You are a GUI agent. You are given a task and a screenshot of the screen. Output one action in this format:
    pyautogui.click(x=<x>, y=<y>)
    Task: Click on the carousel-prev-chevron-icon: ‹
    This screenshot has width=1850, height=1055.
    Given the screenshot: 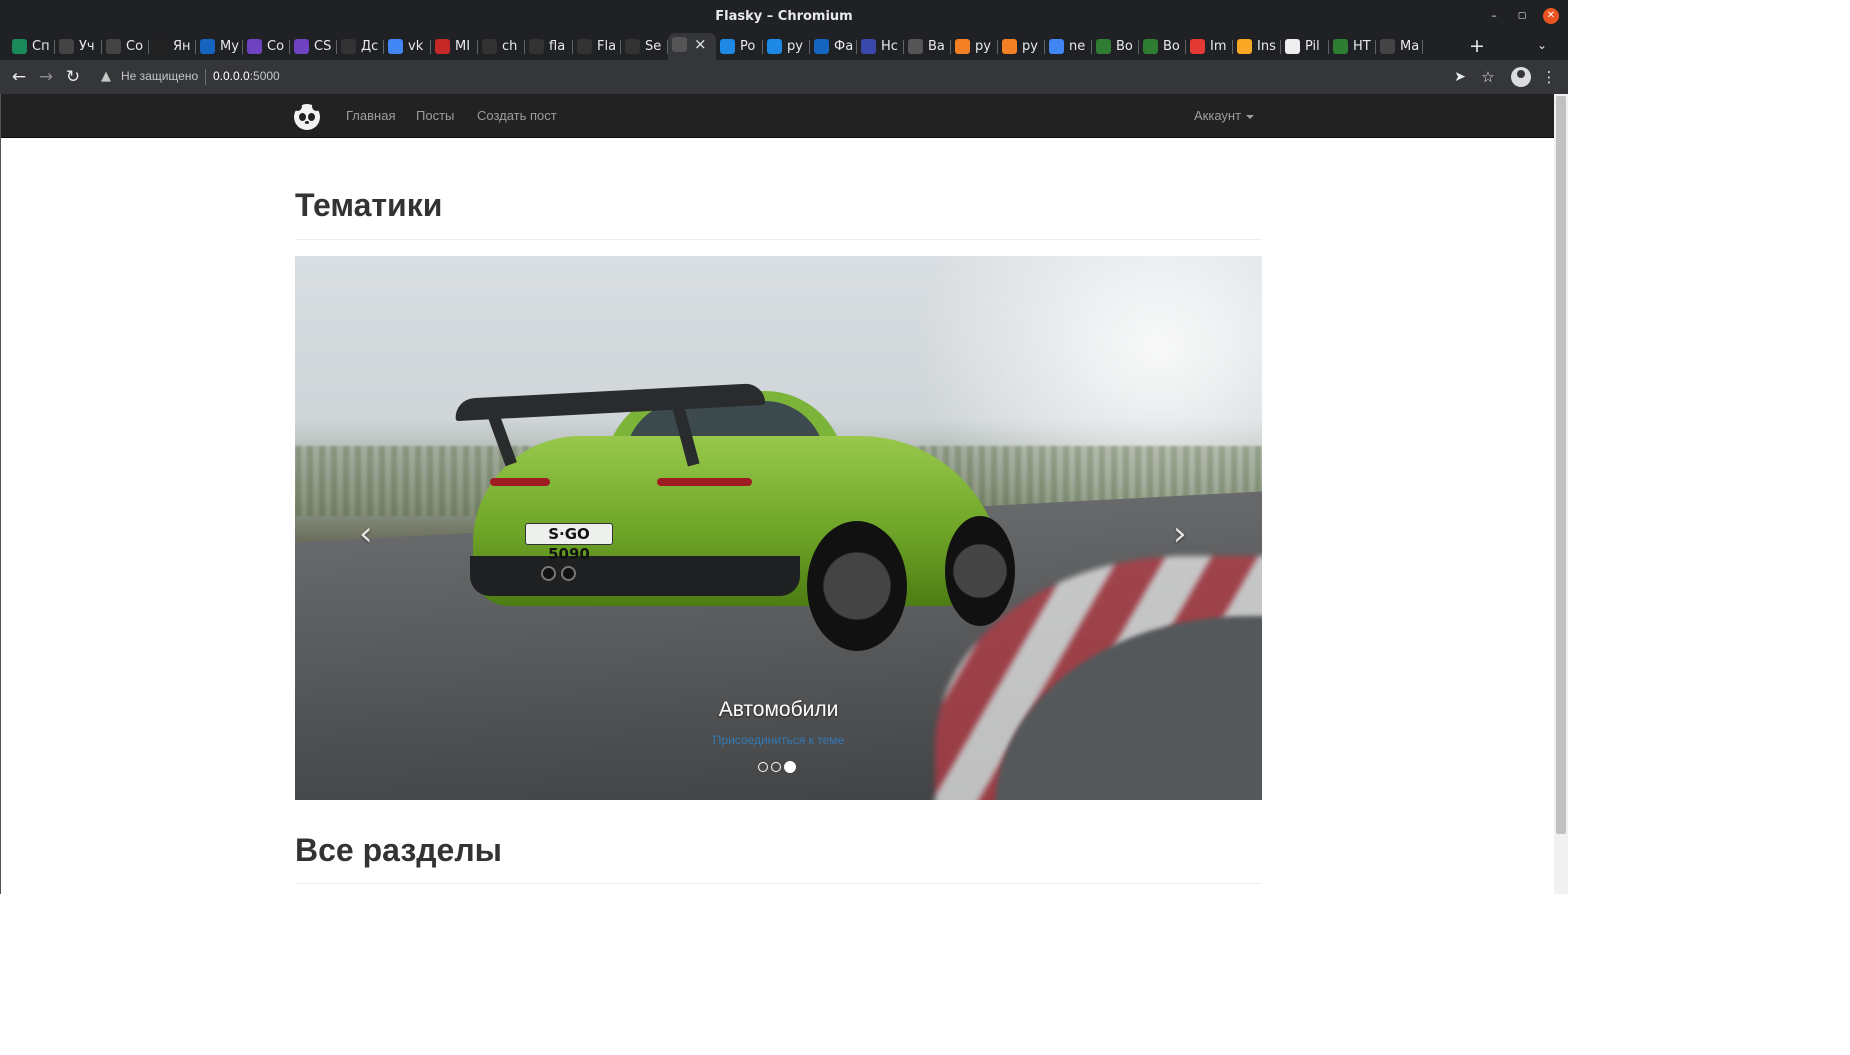 What is the action you would take?
    pyautogui.click(x=366, y=534)
    